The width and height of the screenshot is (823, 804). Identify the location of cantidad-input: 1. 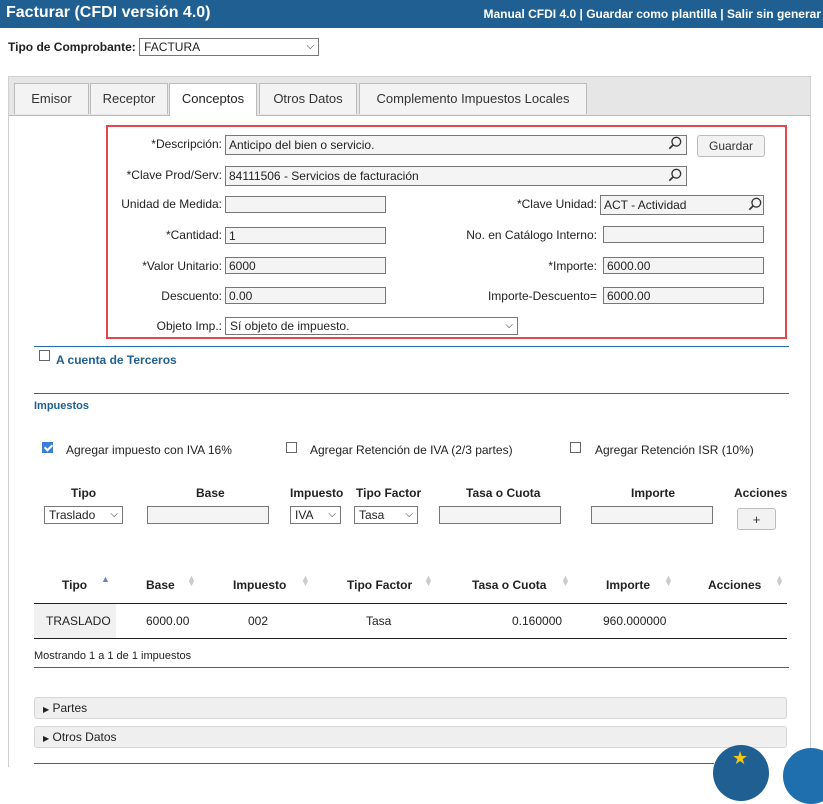
(305, 235).